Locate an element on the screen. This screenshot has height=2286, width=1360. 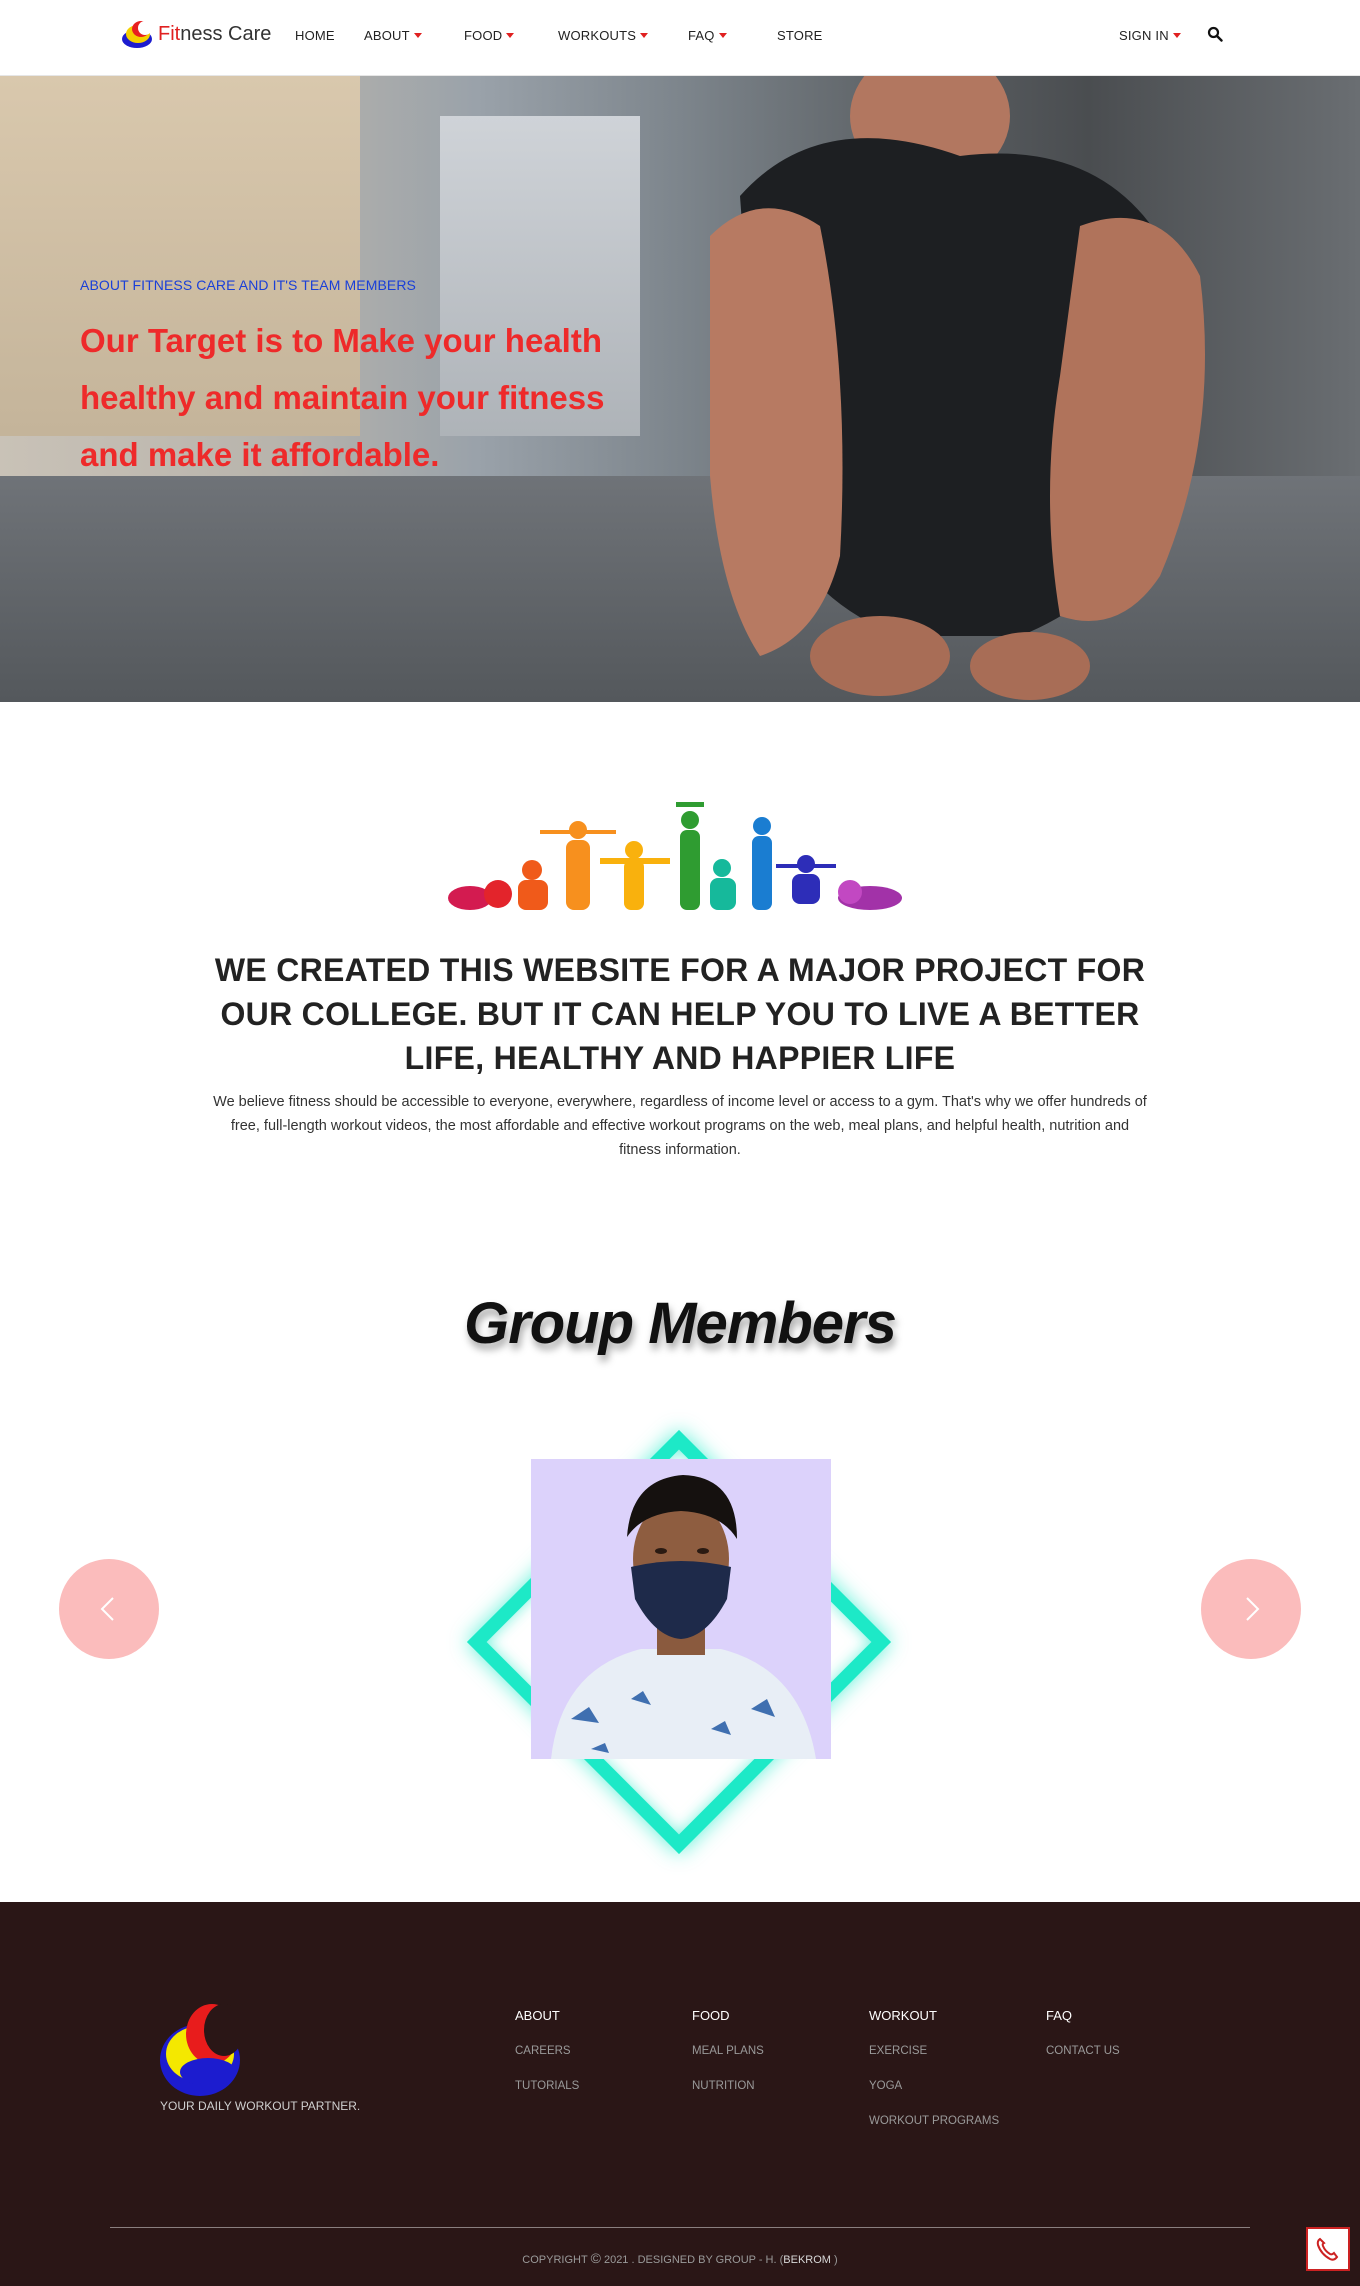
nav-food-label: FOOD is located at coordinates (483, 35).